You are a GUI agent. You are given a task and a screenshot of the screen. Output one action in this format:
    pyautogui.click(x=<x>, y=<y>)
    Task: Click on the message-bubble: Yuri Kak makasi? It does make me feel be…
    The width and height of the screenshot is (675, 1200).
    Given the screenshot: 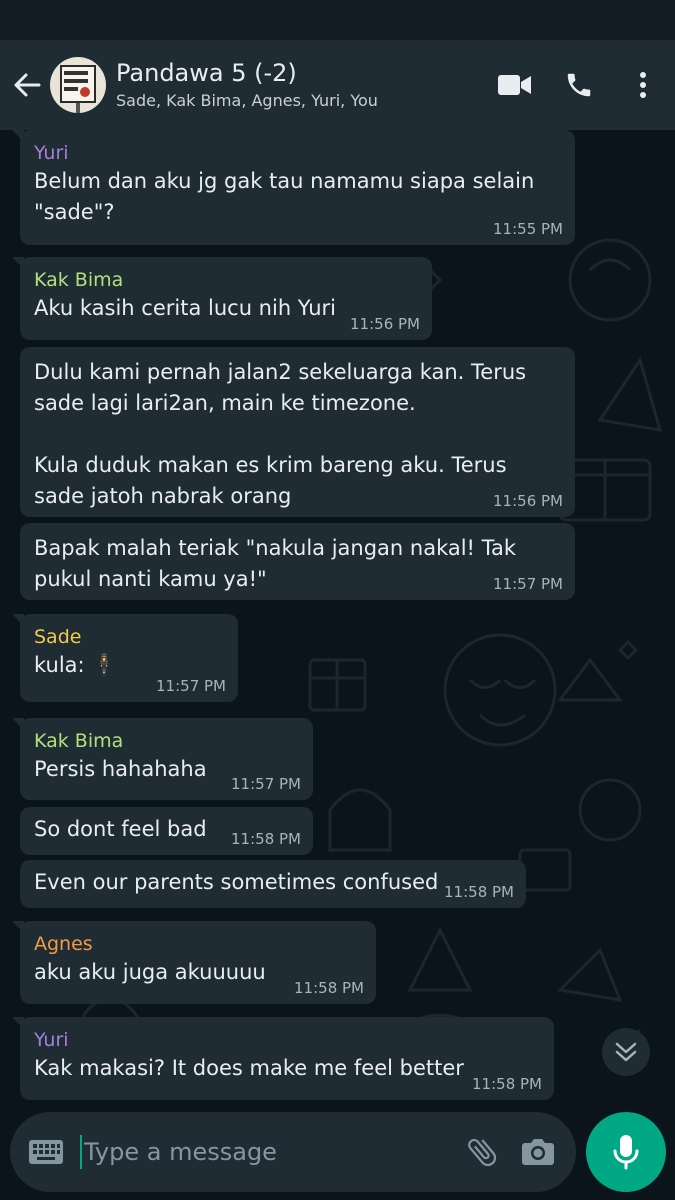 What is the action you would take?
    pyautogui.click(x=283, y=1058)
    